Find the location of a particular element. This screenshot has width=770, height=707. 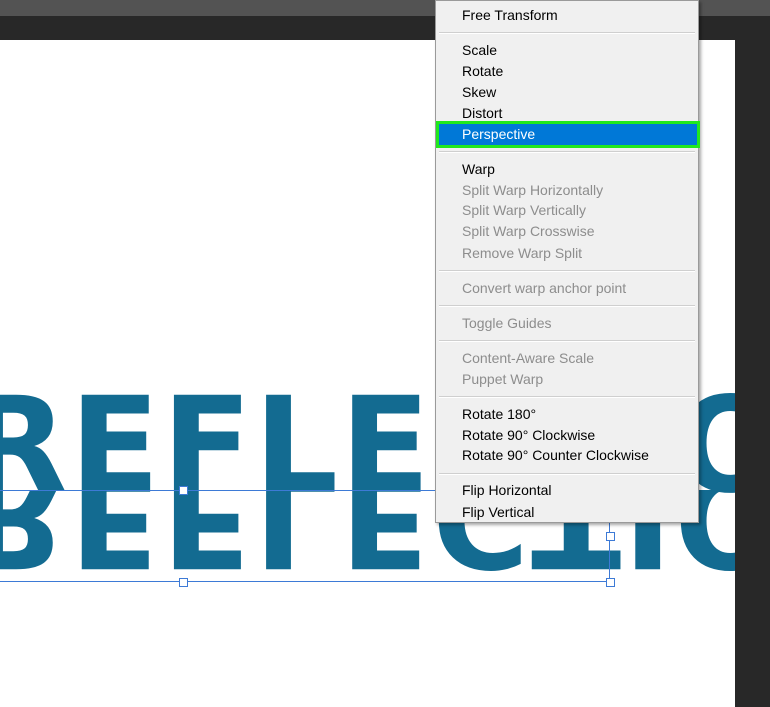

menu-item-flip-horizontal: Flip Horizontal is located at coordinates (567, 490).